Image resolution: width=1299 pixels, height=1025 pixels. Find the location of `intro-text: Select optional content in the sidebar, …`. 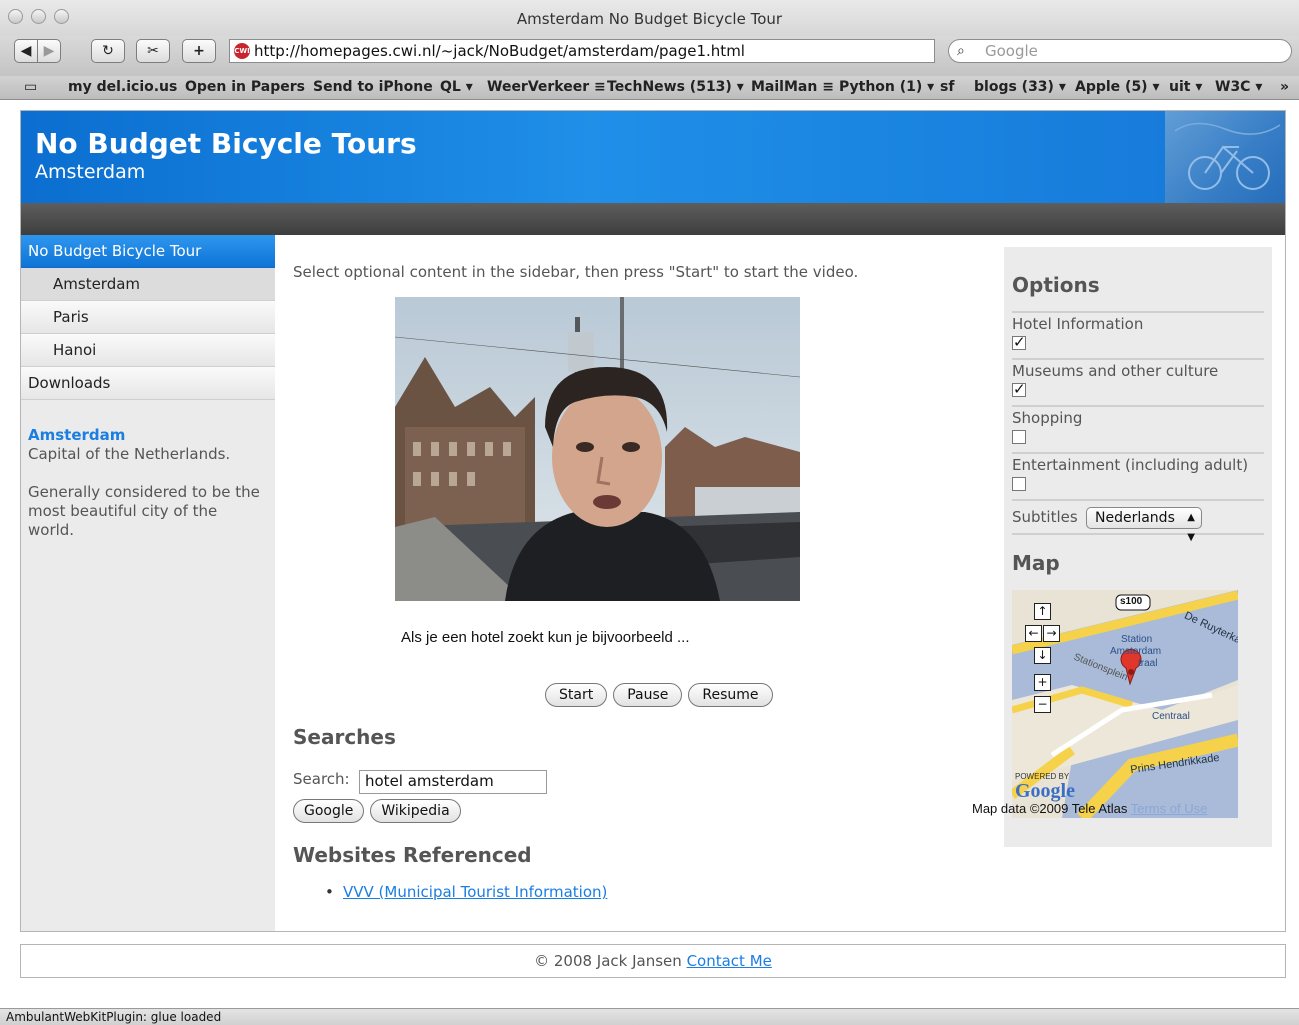

intro-text: Select optional content in the sidebar, … is located at coordinates (576, 272).